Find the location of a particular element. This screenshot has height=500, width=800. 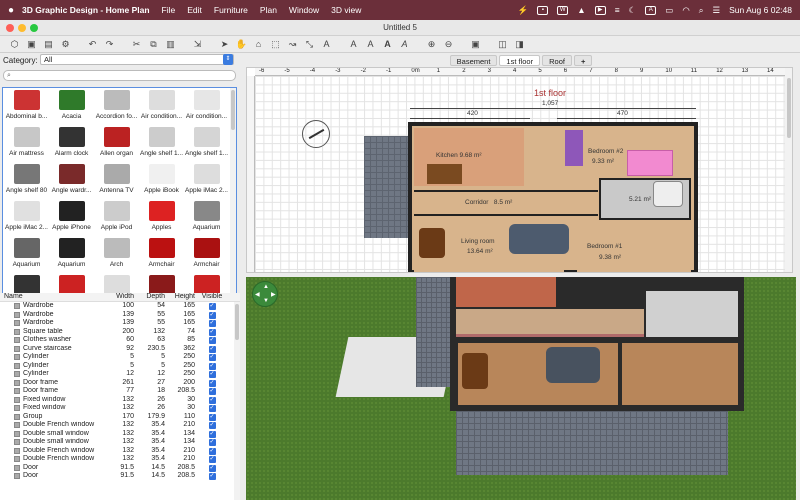

paved-path-3d is located at coordinates (592, 443).